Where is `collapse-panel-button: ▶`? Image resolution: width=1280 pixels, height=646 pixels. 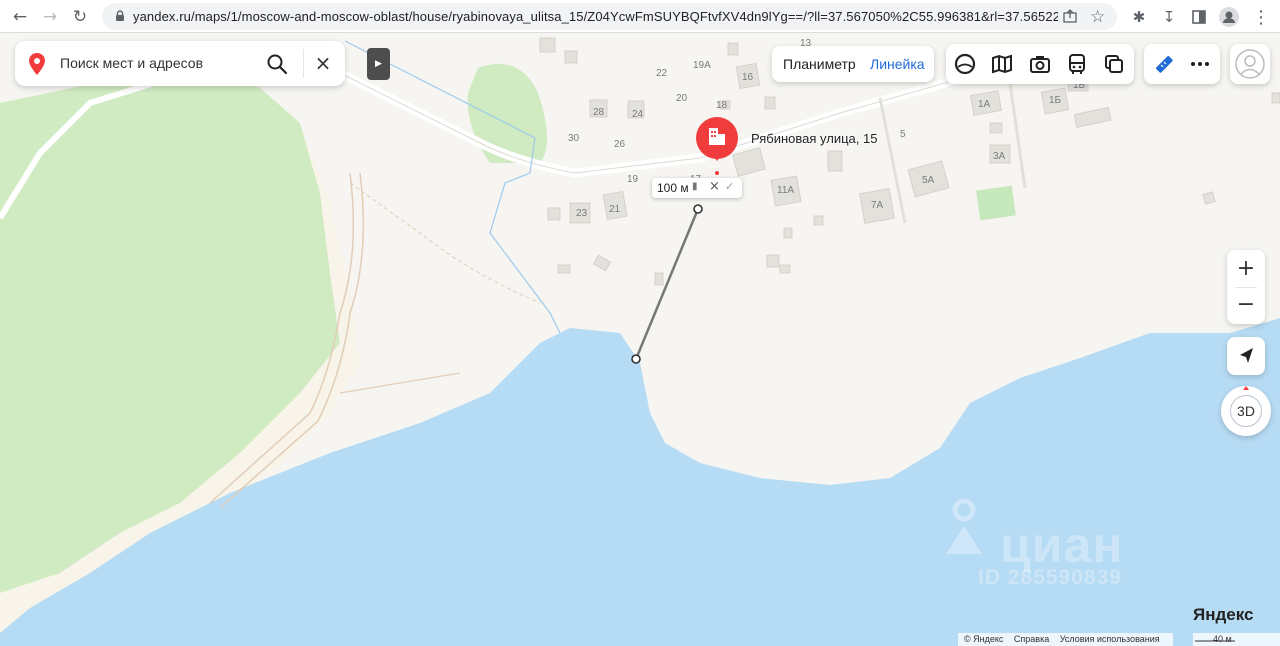 collapse-panel-button: ▶ is located at coordinates (378, 64).